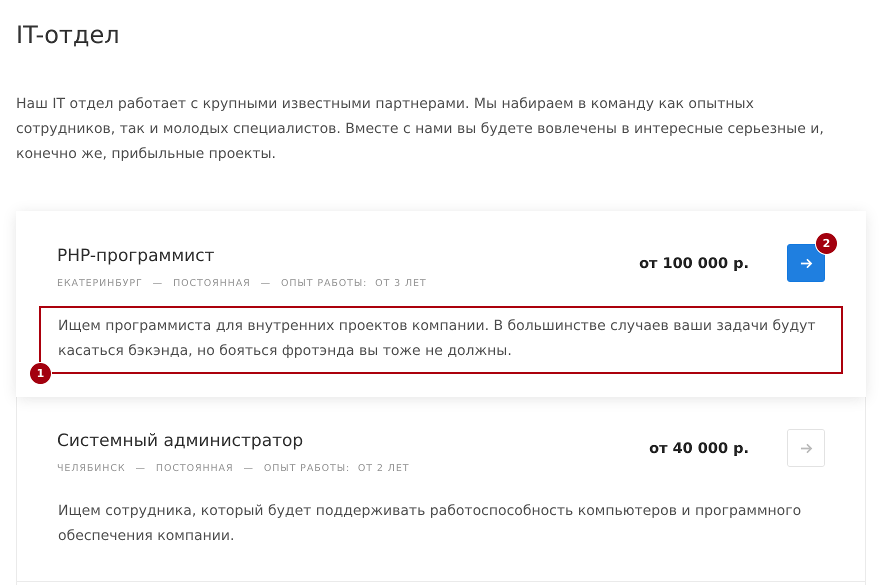 Image resolution: width=882 pixels, height=585 pixels. What do you see at coordinates (180, 441) in the screenshot?
I see `job-title: Системный администратор` at bounding box center [180, 441].